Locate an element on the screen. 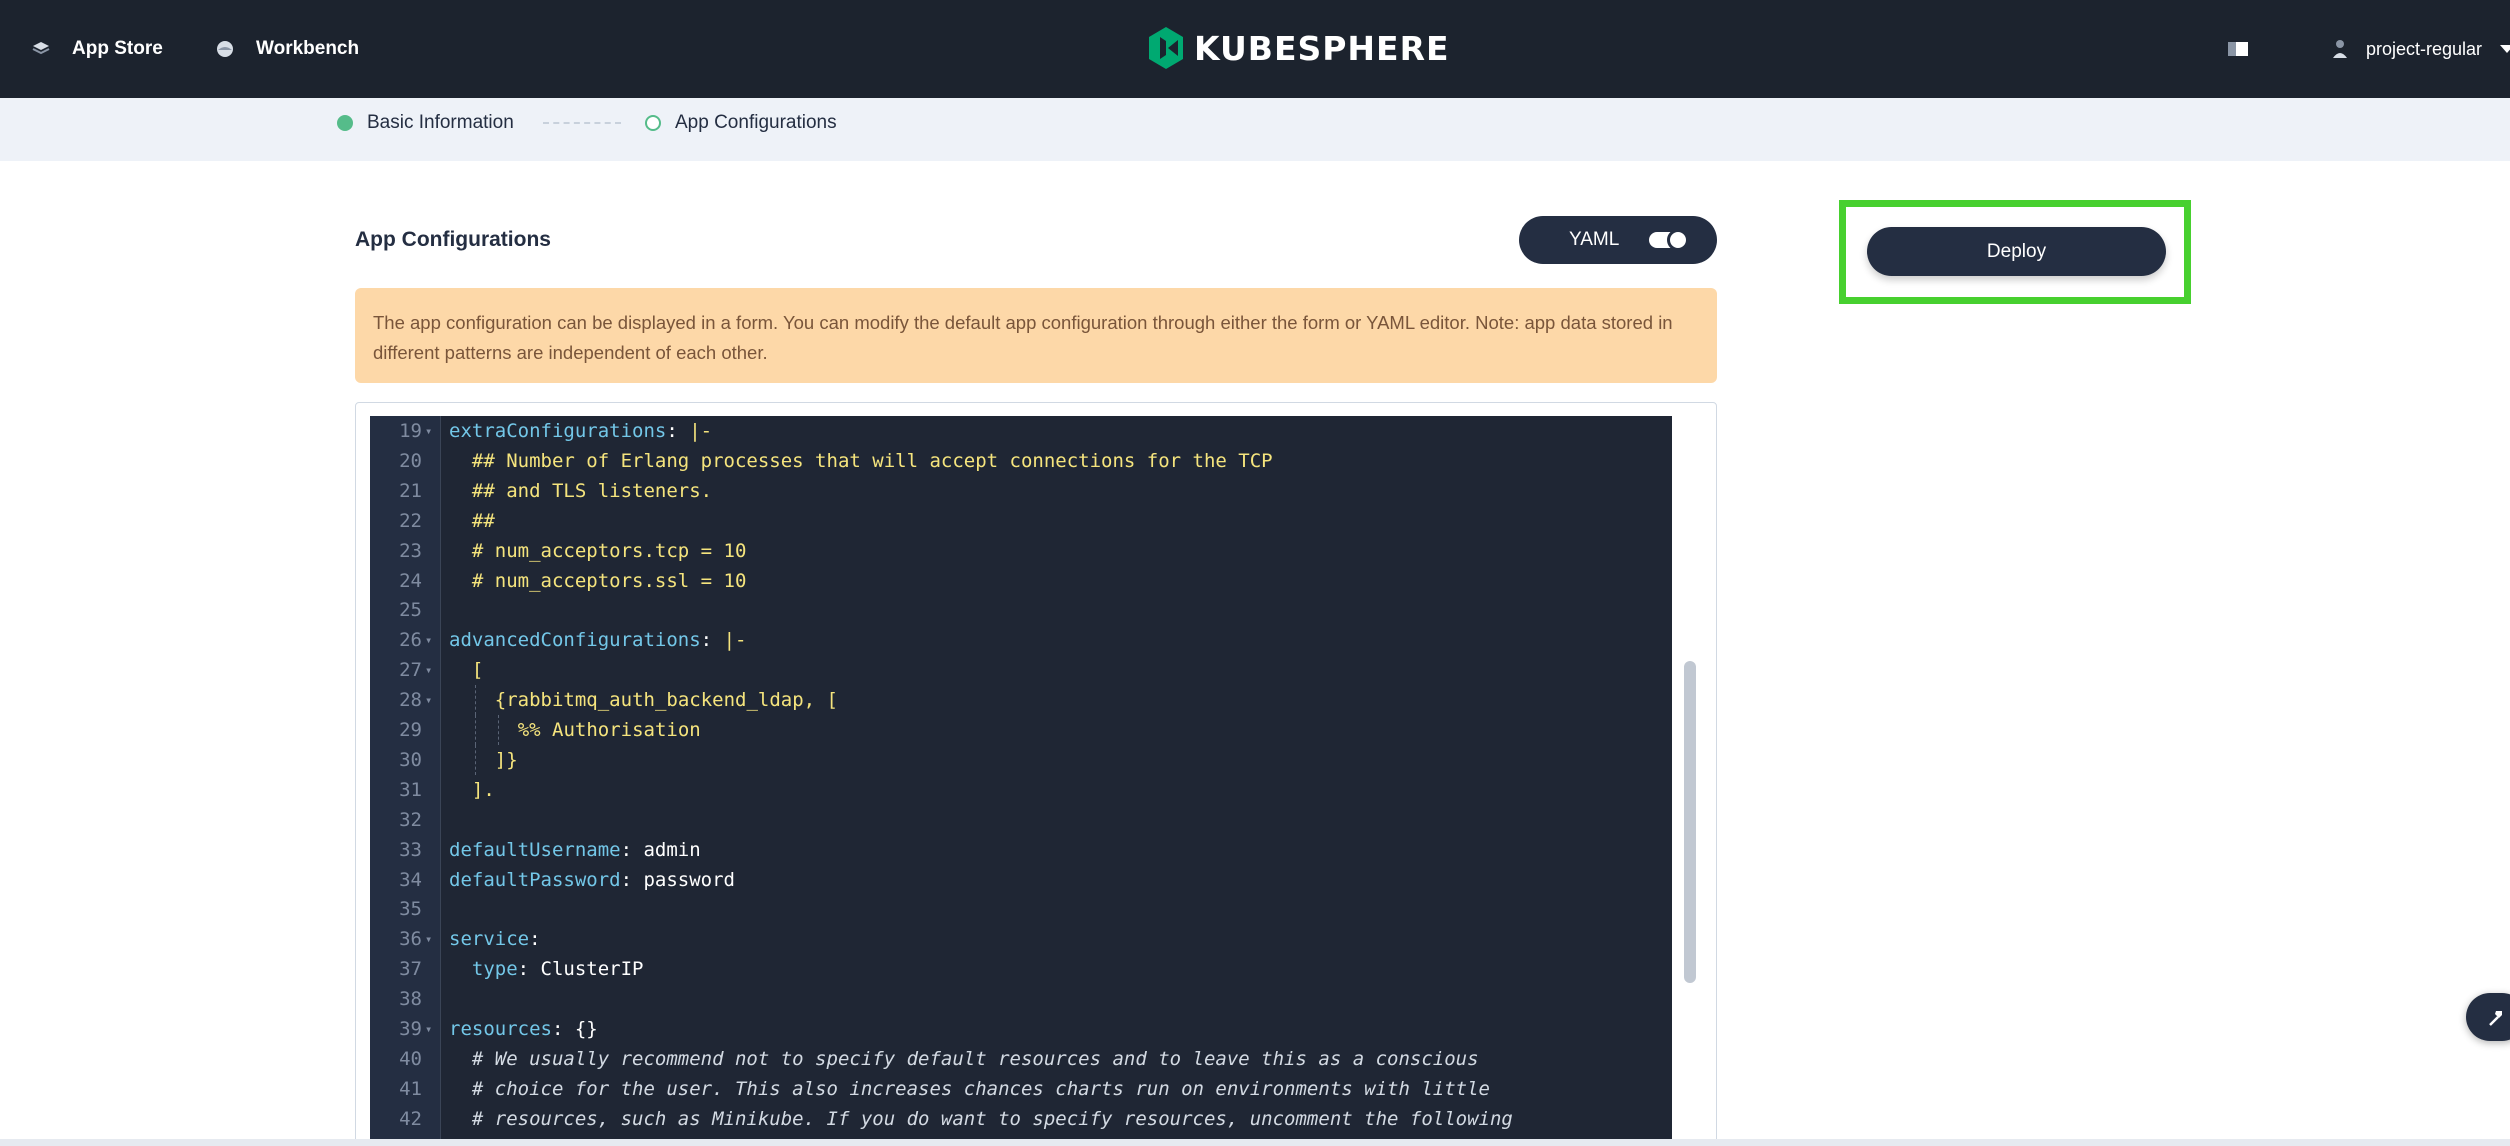  notification-icon is located at coordinates (2237, 49).